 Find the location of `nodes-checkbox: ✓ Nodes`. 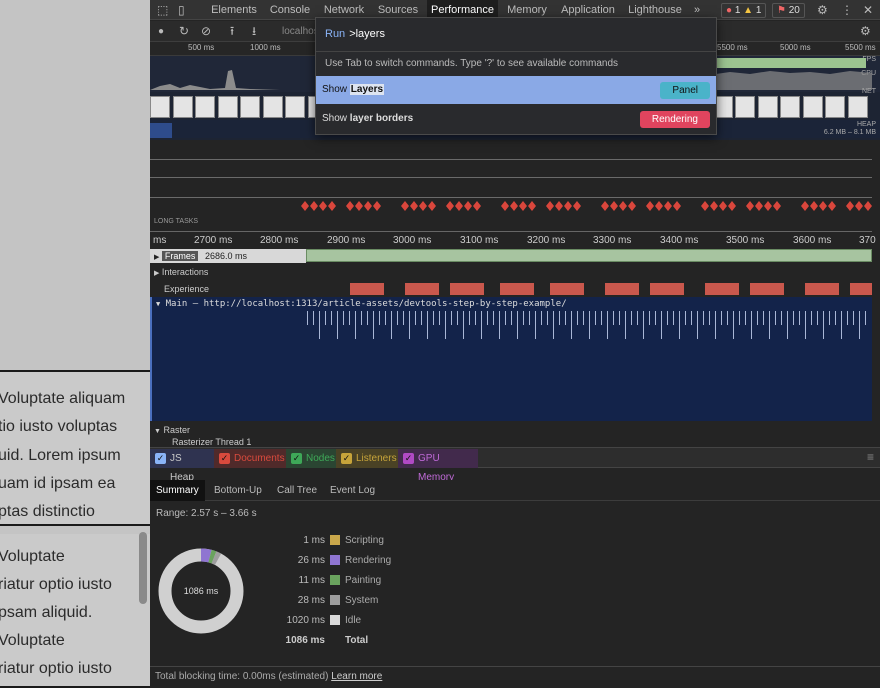

nodes-checkbox: ✓ Nodes is located at coordinates (311, 458).